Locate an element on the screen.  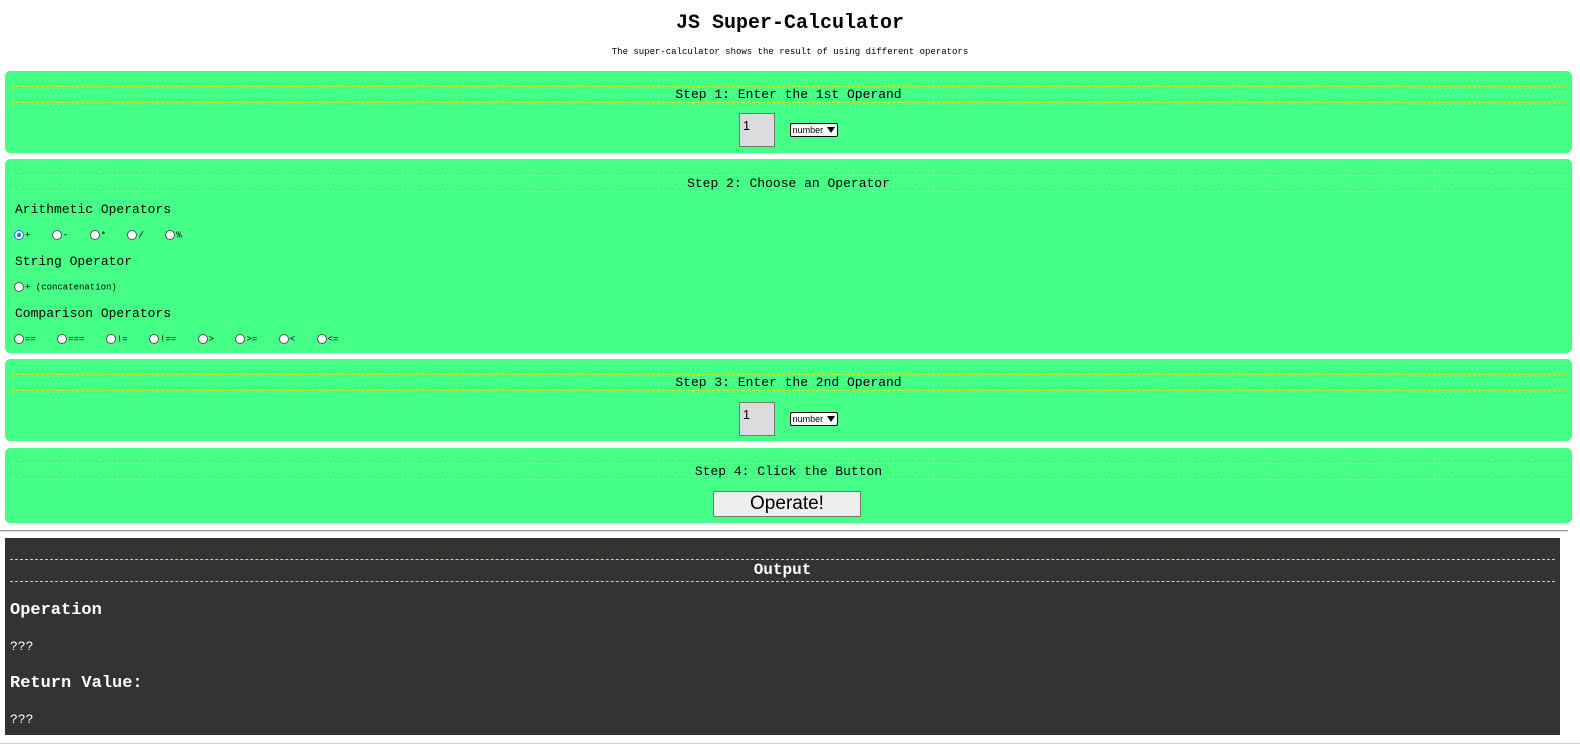
operator-label: < is located at coordinates (292, 339).